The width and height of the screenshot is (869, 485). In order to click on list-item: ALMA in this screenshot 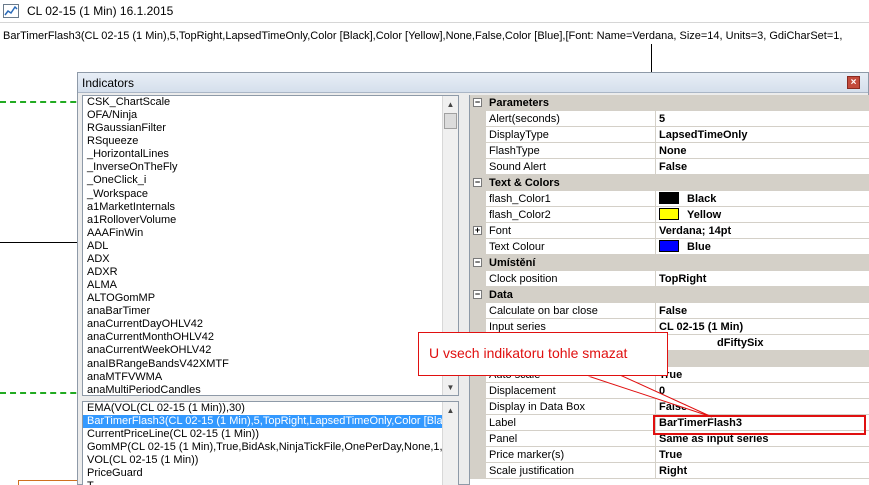, I will do `click(263, 285)`.